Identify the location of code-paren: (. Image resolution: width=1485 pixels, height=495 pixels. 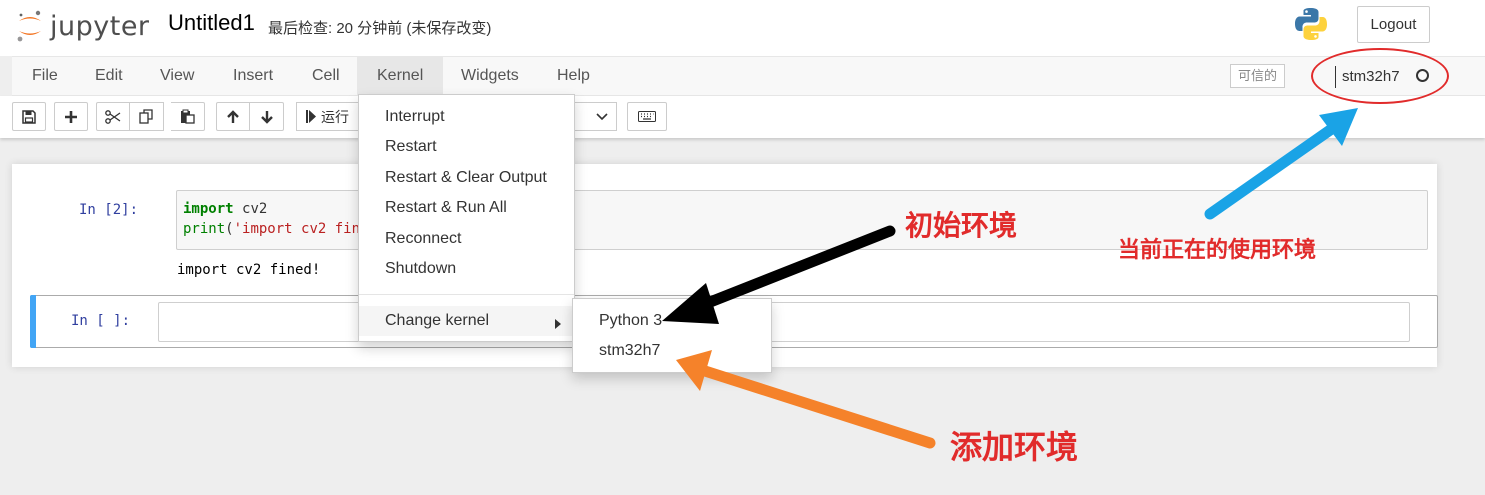
(229, 229).